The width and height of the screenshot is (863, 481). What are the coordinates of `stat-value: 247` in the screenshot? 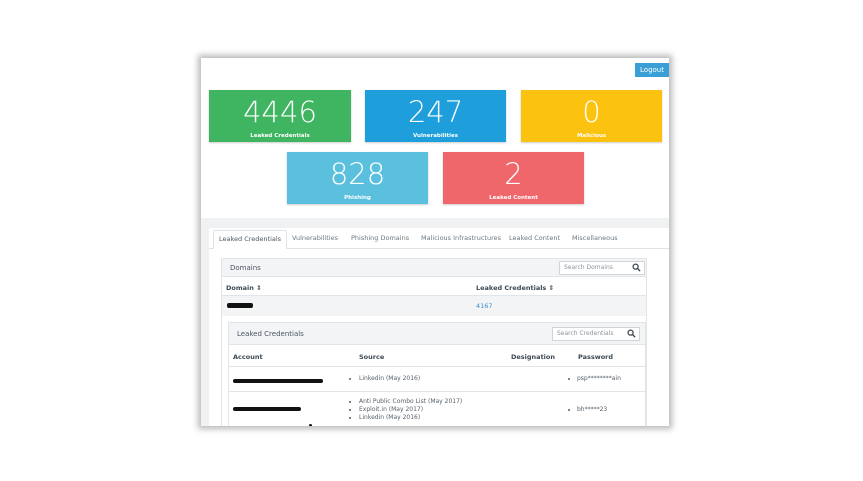 It's located at (435, 112).